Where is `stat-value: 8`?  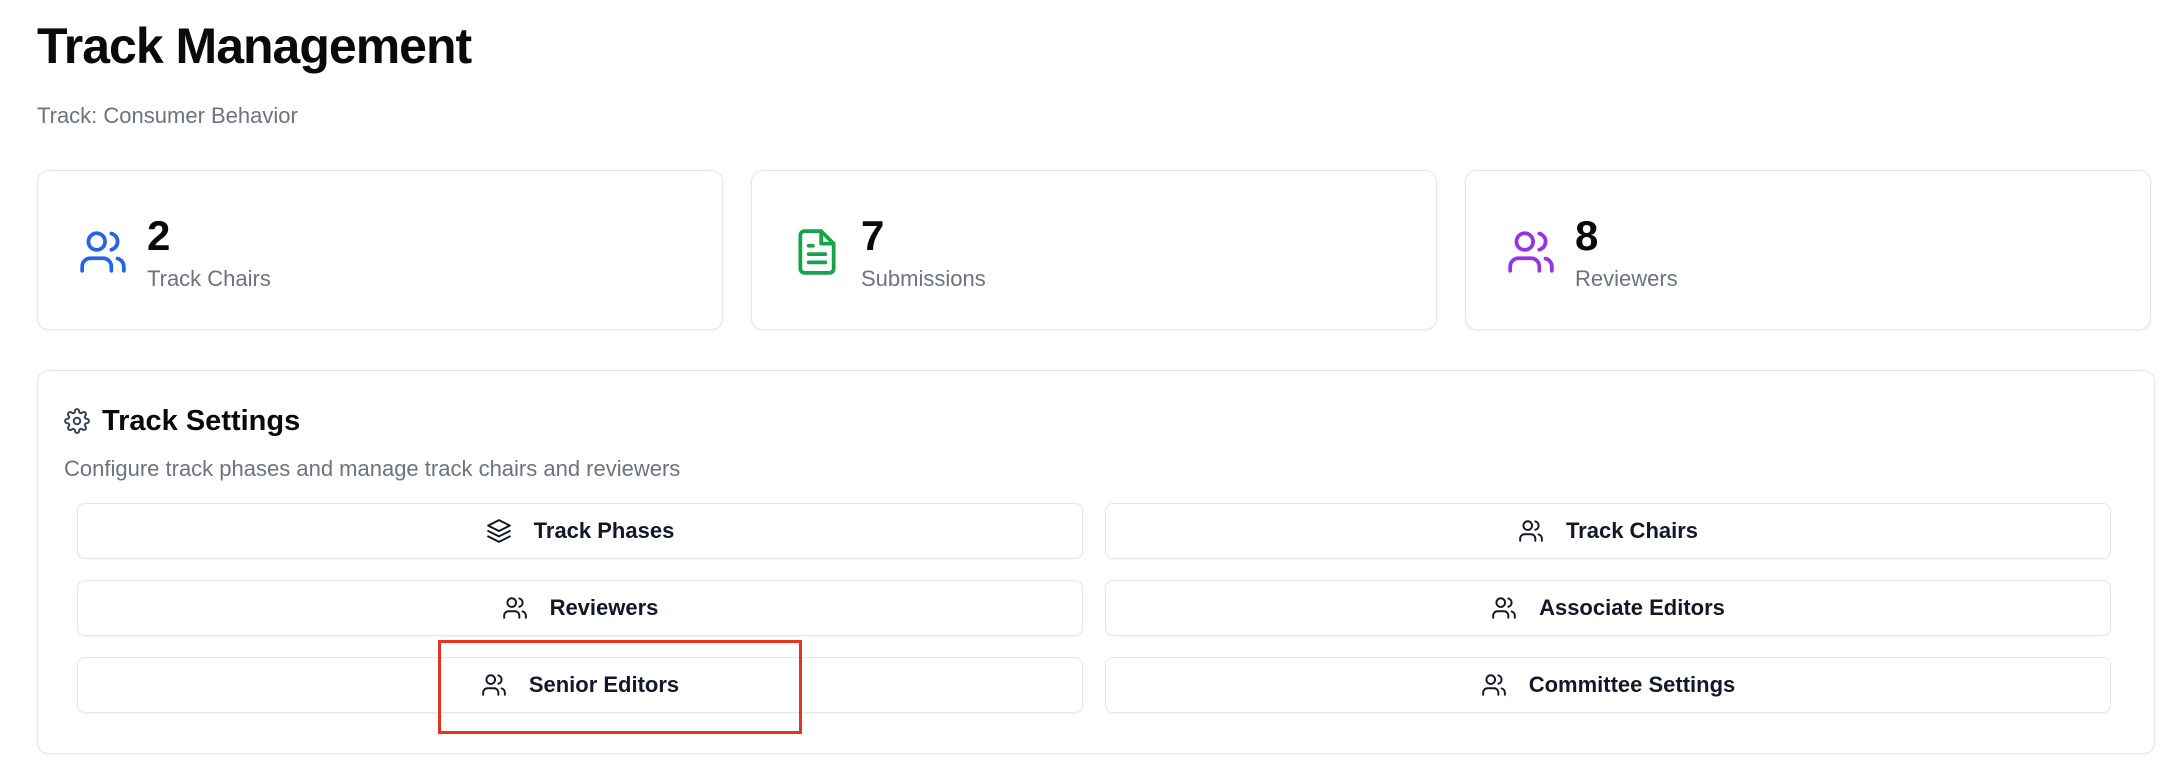 stat-value: 8 is located at coordinates (1587, 235).